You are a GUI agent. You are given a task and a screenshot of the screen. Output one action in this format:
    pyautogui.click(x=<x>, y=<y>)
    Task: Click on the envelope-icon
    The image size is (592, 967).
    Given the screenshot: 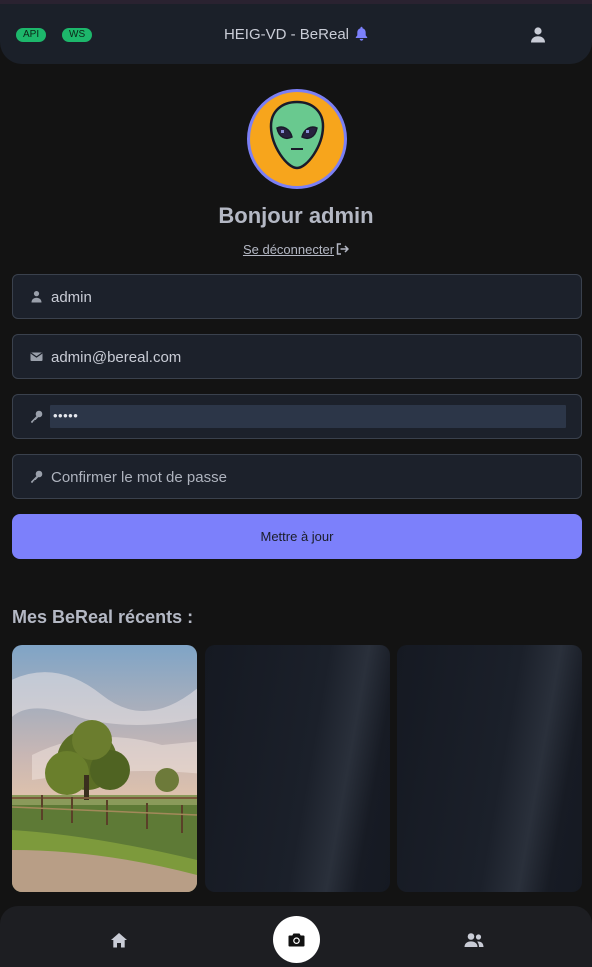 What is the action you would take?
    pyautogui.click(x=36, y=356)
    